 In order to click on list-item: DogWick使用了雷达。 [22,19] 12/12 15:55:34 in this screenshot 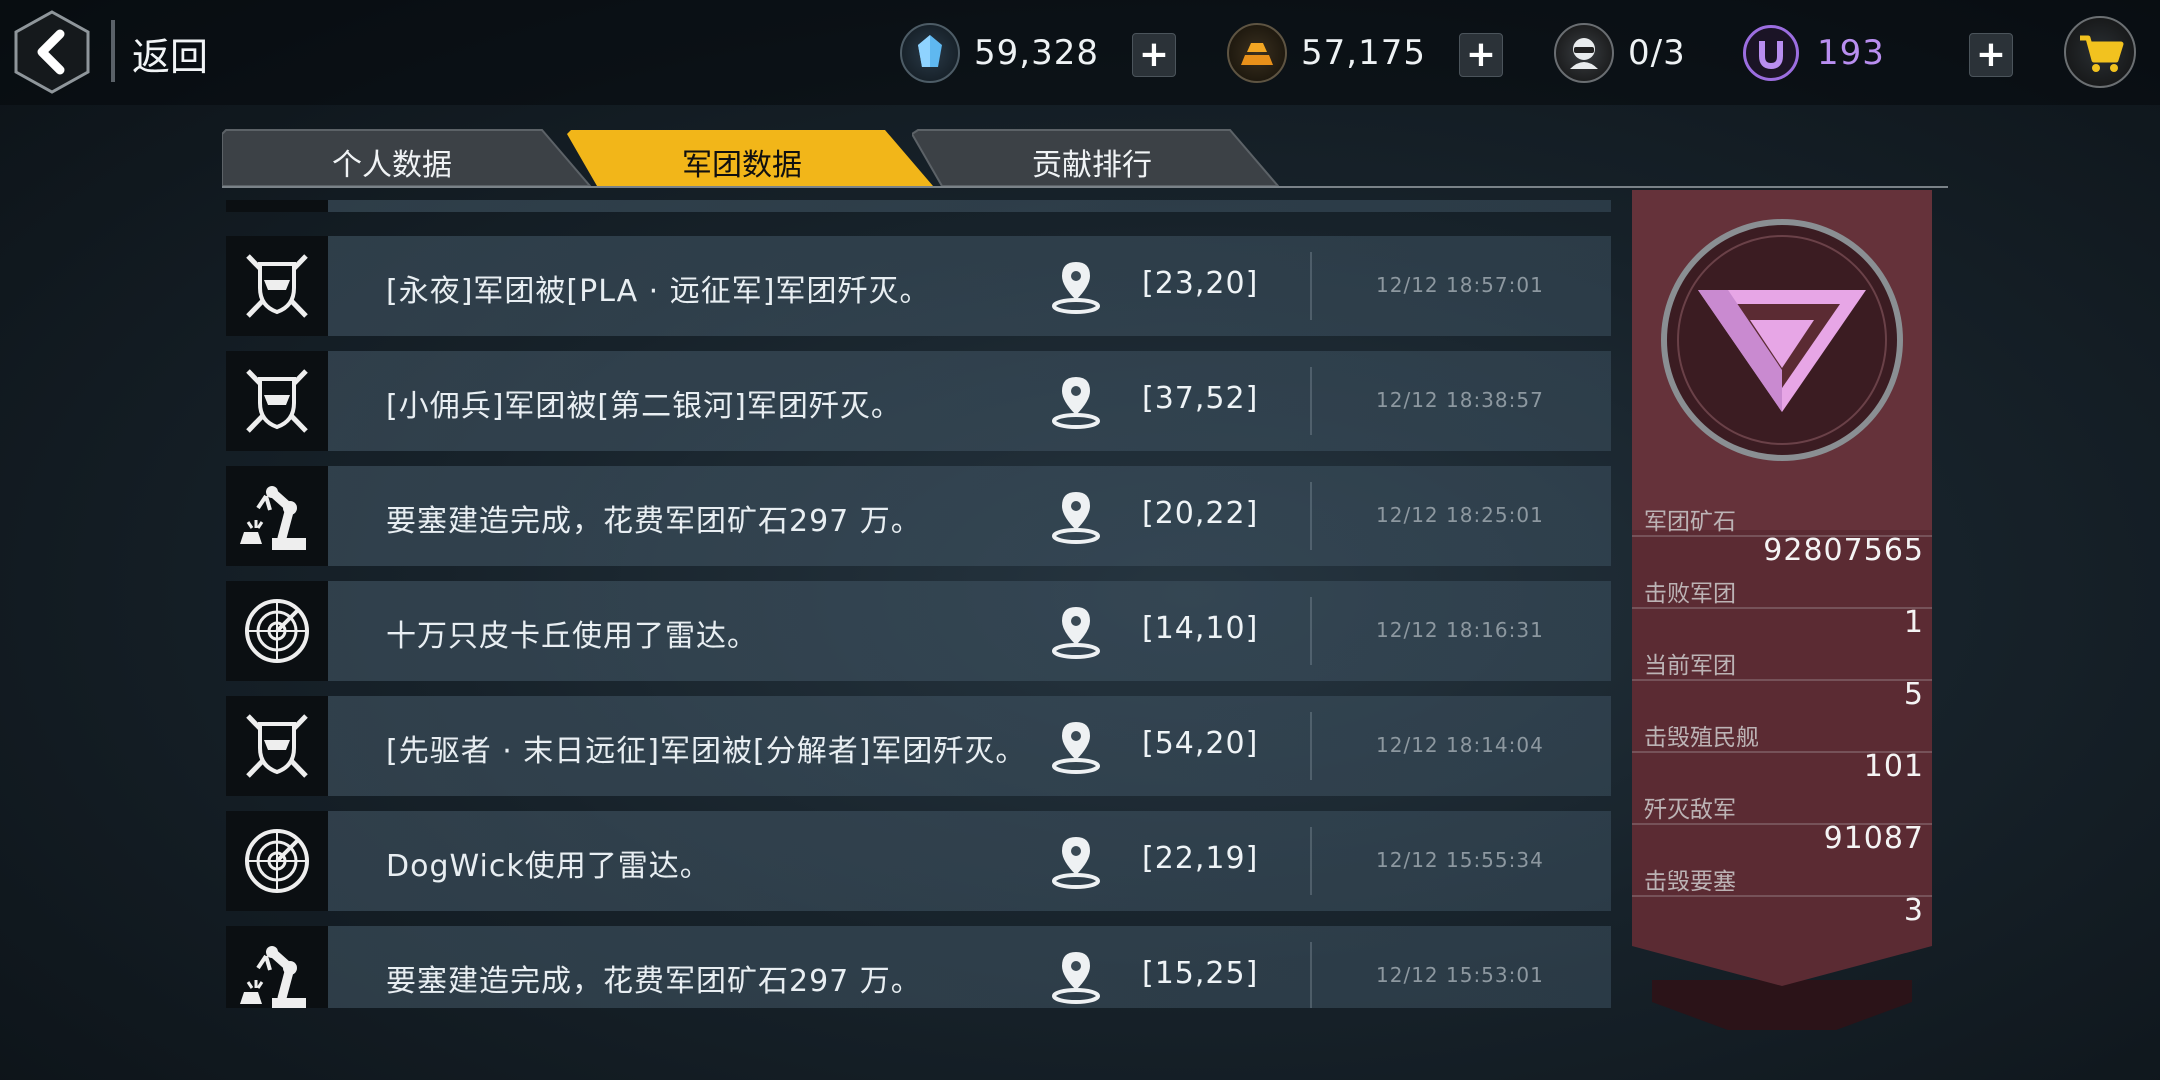, I will do `click(918, 861)`.